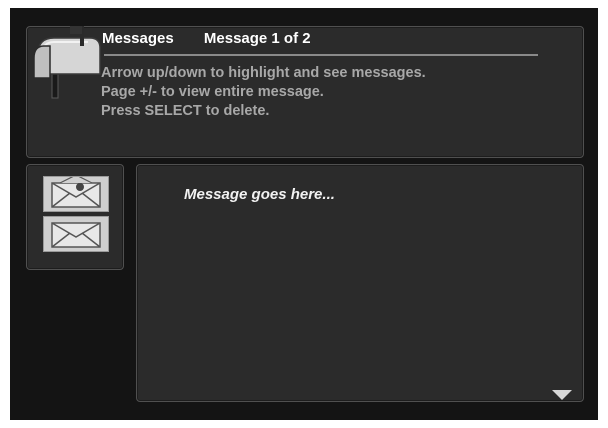 The width and height of the screenshot is (608, 428). What do you see at coordinates (212, 92) in the screenshot?
I see `instruction-line: Page +/- to view entire message.` at bounding box center [212, 92].